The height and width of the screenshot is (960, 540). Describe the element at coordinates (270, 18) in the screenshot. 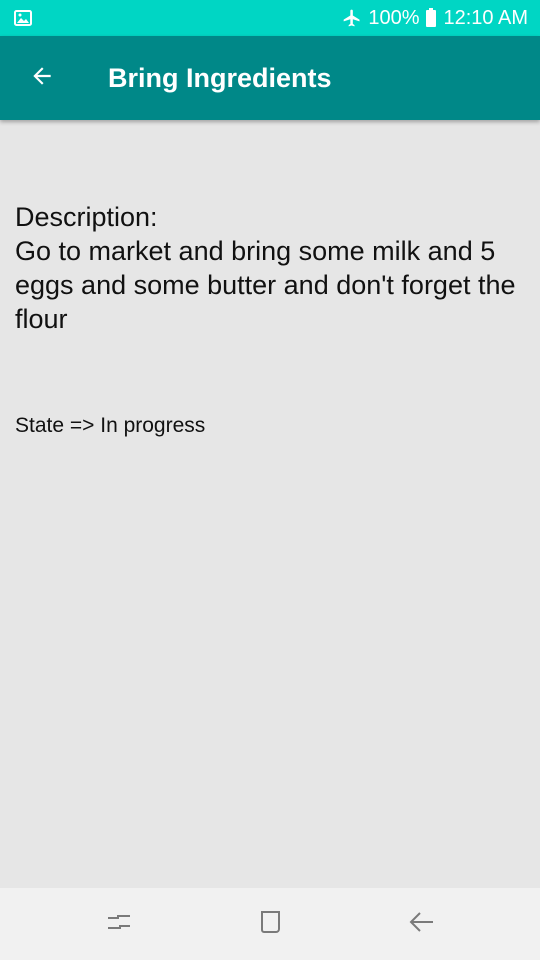

I see `status-bar: 100% 12:10 AM` at that location.